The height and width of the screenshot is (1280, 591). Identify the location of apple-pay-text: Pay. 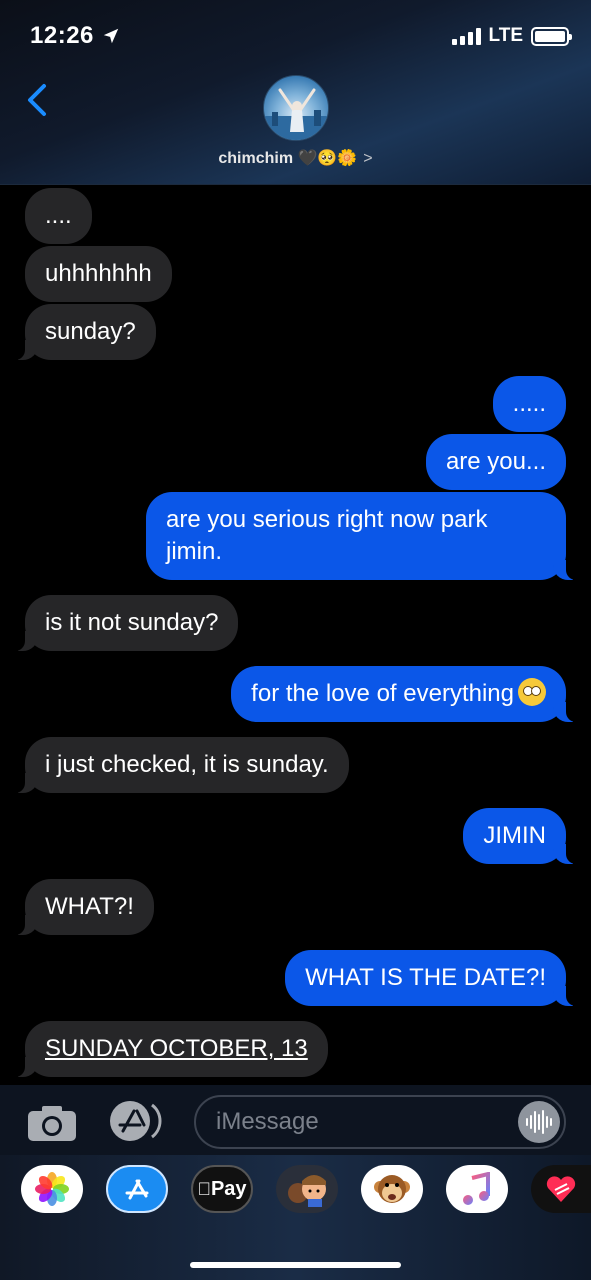
(225, 1188).